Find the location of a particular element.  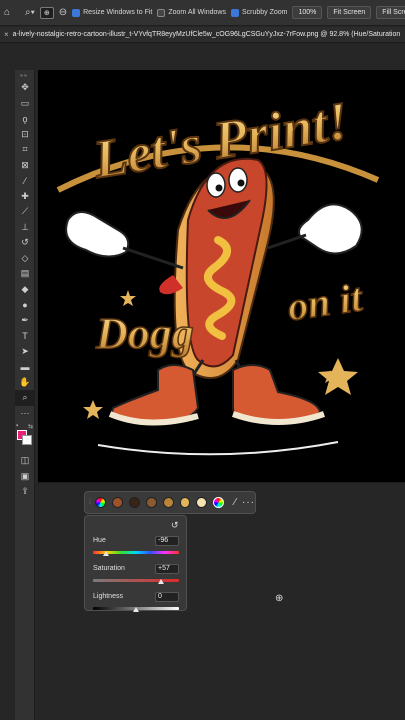

scrubby-zoom-checkbox: Scrubby Zoom is located at coordinates (259, 12).